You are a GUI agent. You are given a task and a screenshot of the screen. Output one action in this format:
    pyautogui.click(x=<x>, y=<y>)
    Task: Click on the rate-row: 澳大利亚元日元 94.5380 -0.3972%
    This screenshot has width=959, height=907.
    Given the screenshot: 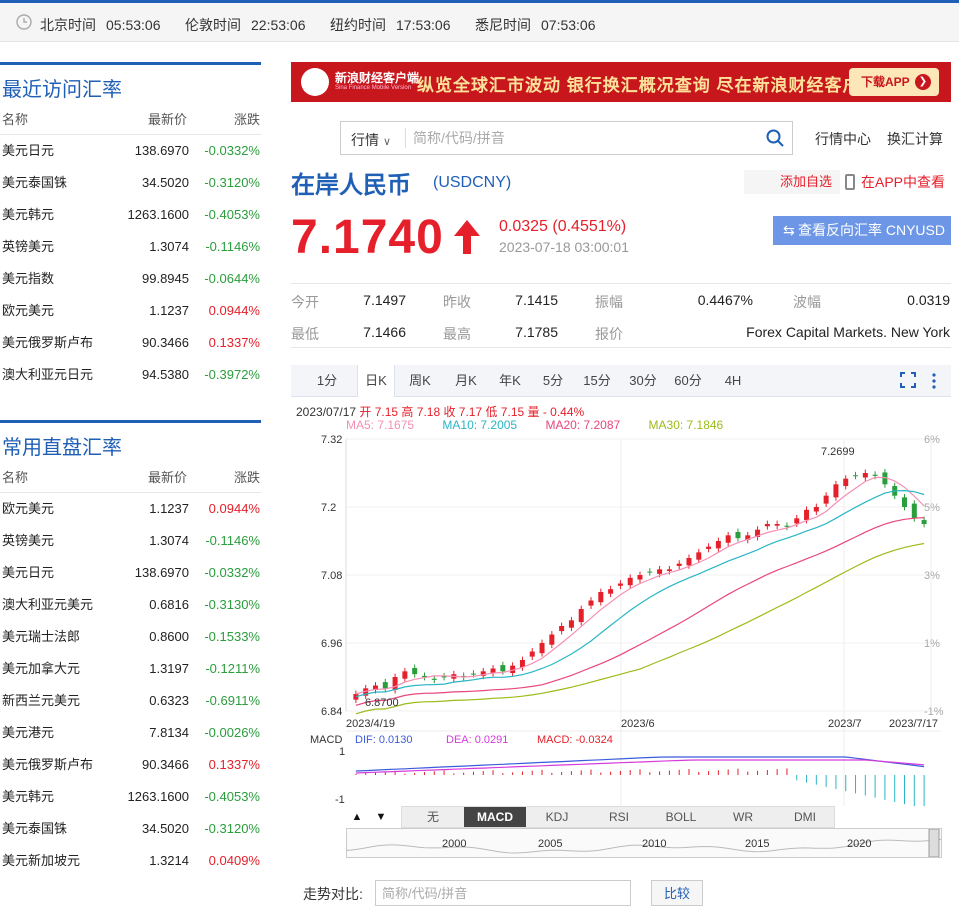 What is the action you would take?
    pyautogui.click(x=130, y=375)
    